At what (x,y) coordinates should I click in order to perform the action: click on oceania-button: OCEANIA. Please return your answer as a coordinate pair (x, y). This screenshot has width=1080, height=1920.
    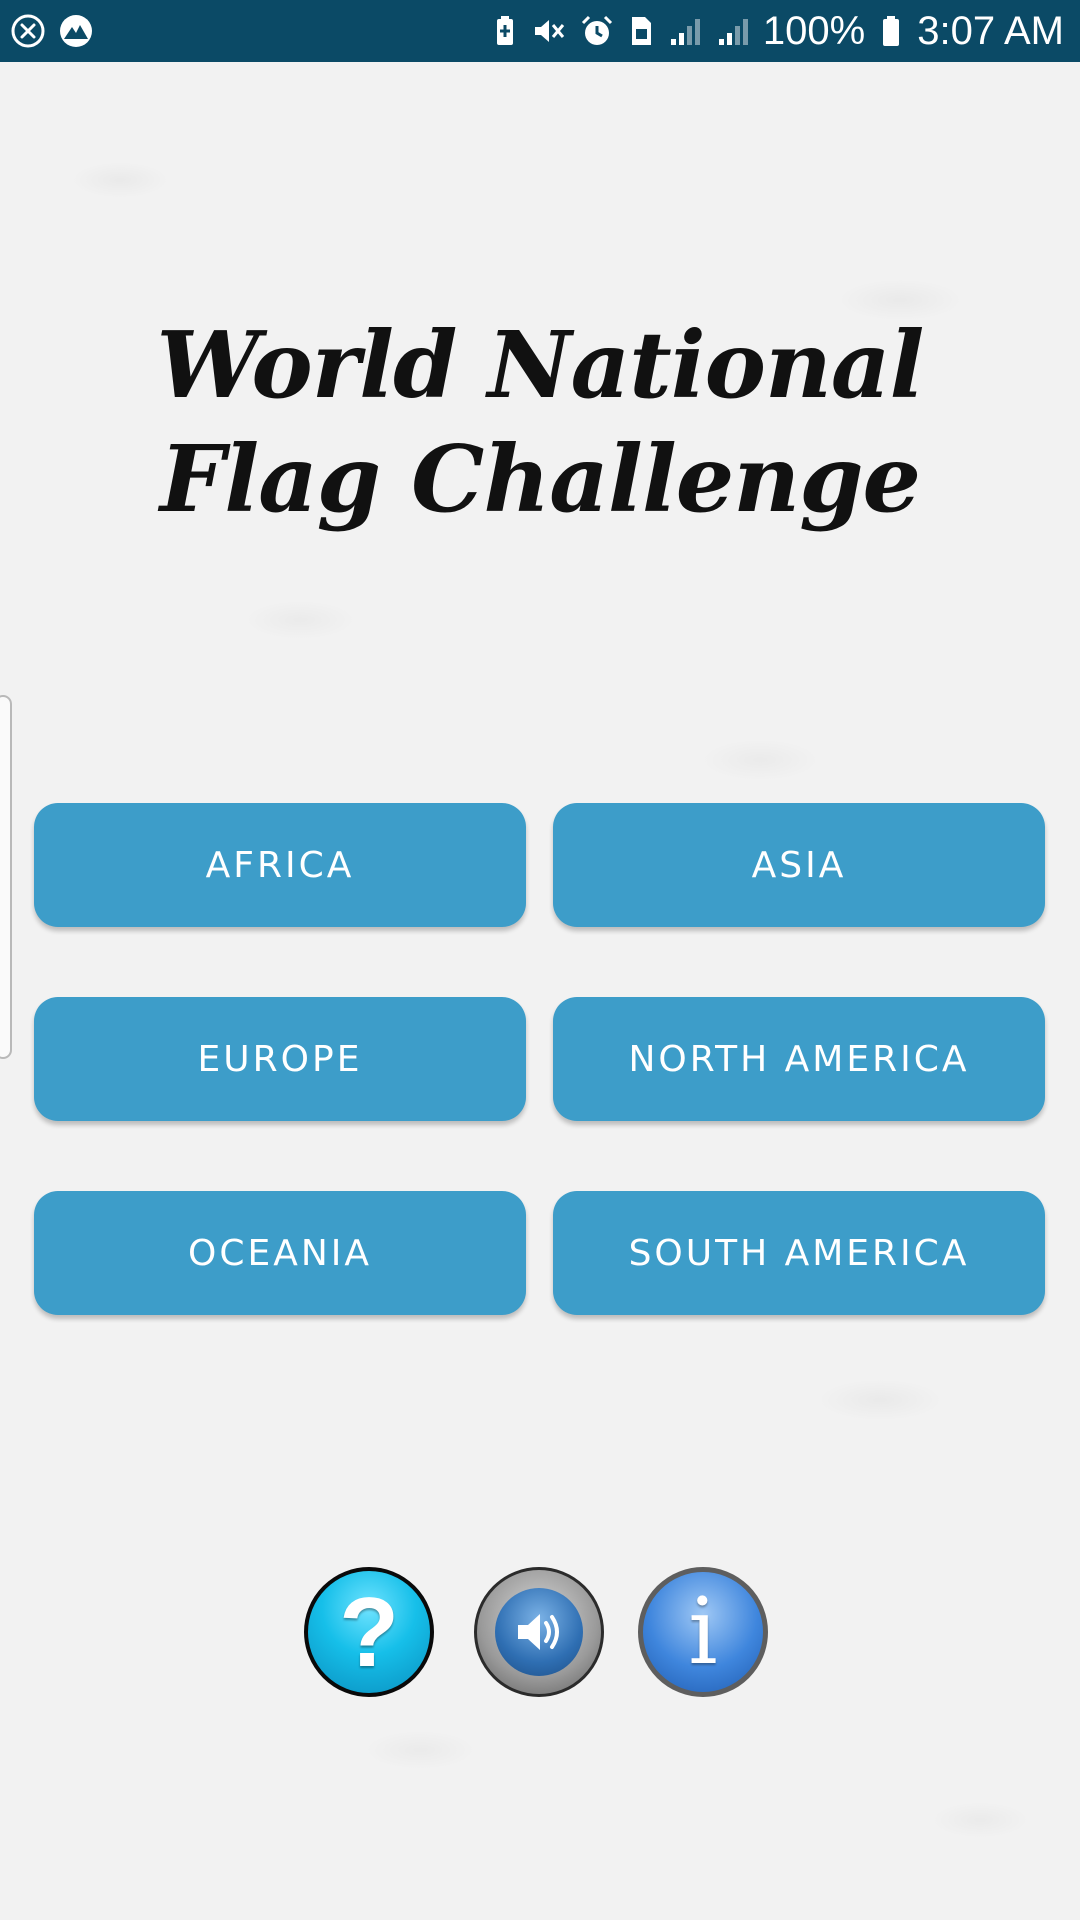
    Looking at the image, I should click on (280, 1253).